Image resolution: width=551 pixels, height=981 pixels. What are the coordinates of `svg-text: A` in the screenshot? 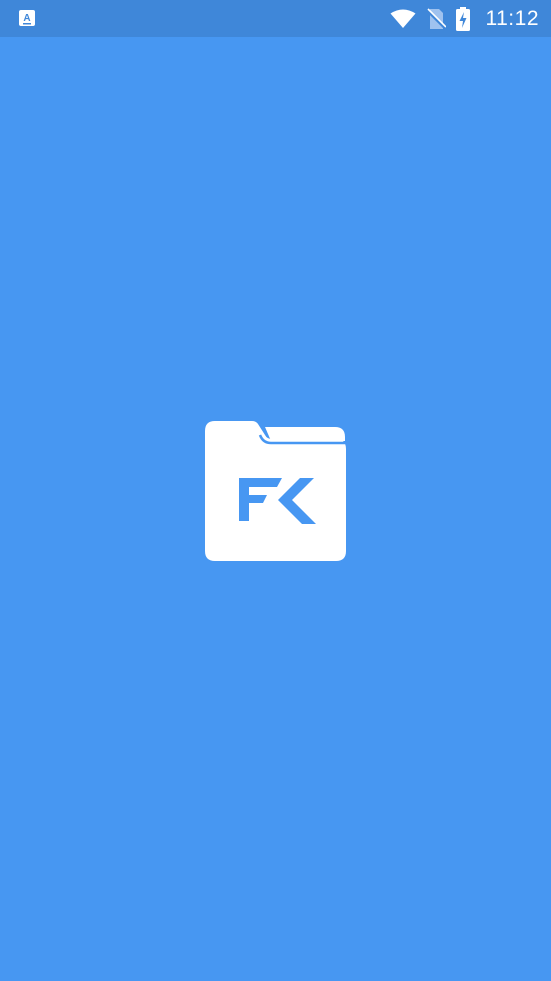 It's located at (26, 18).